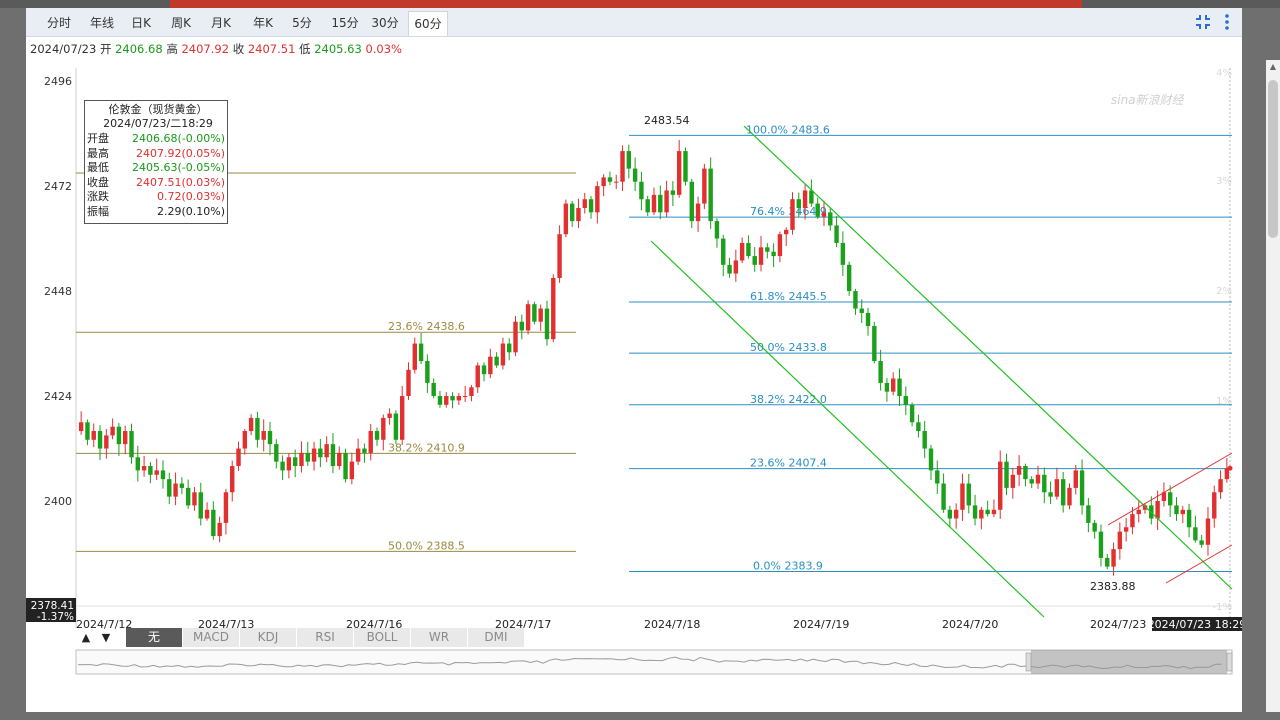  I want to click on tooltip-row: 最高 2407.92(0.05%), so click(156, 154).